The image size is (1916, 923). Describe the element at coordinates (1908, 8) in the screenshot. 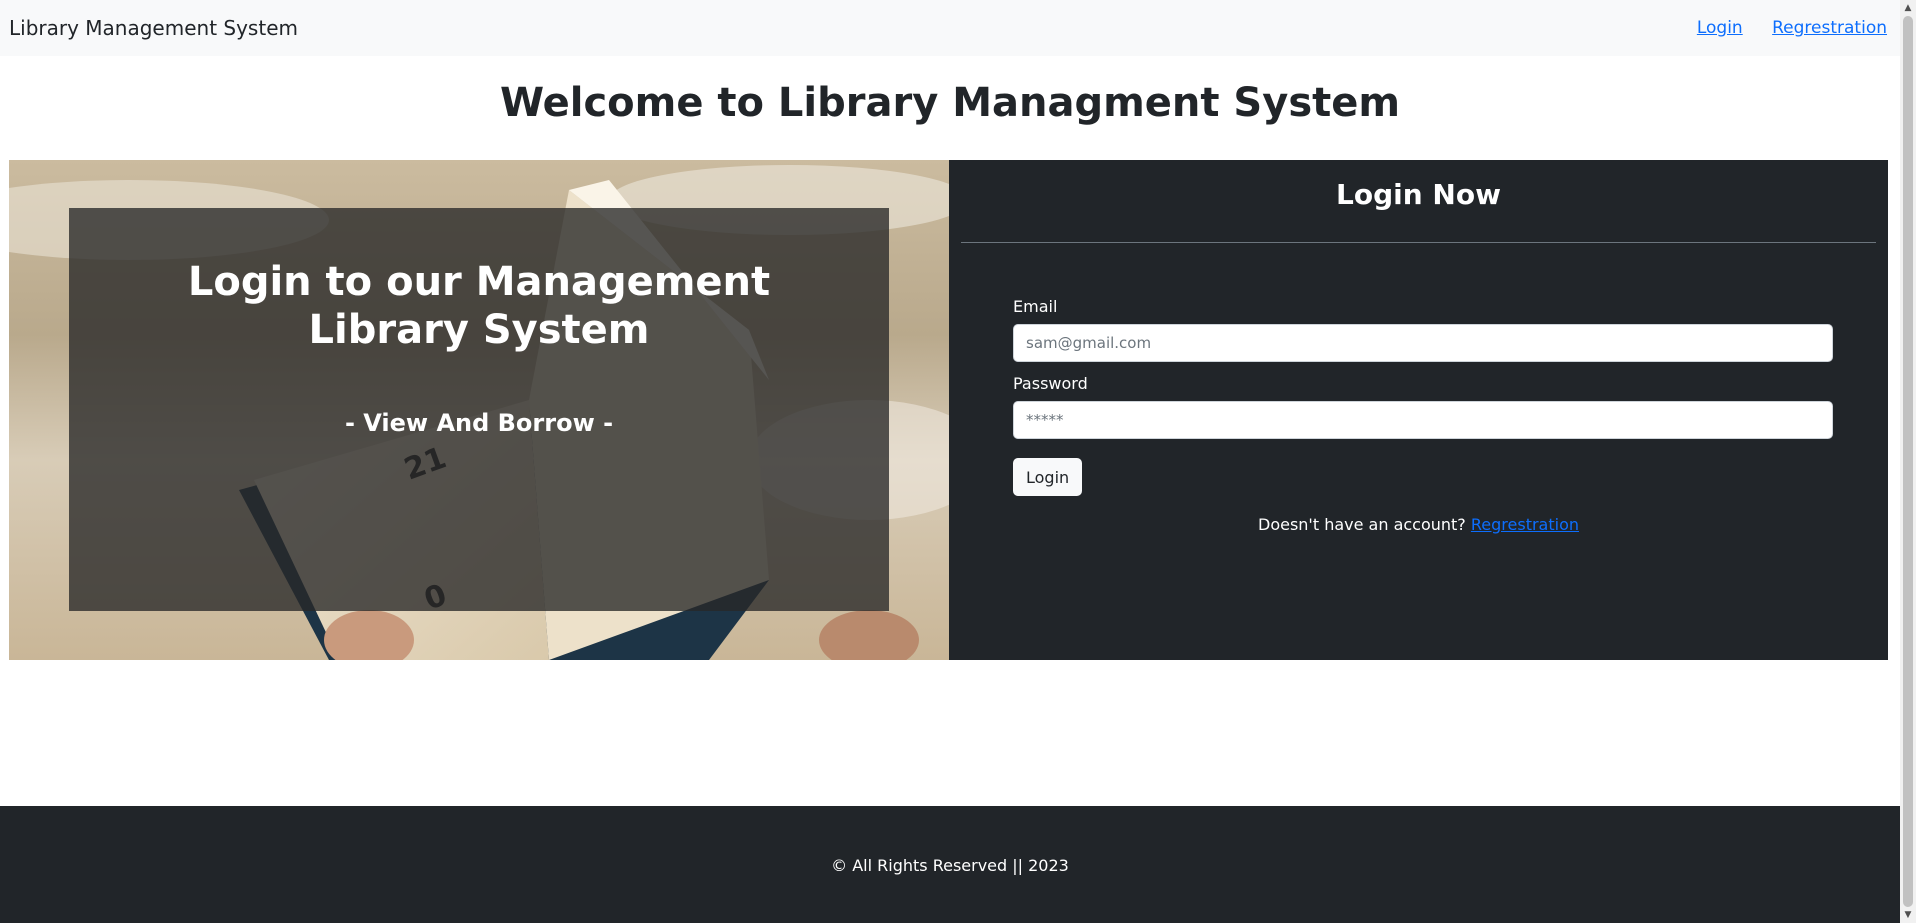

I see `scroll-up-arrow-icon: ▲` at that location.